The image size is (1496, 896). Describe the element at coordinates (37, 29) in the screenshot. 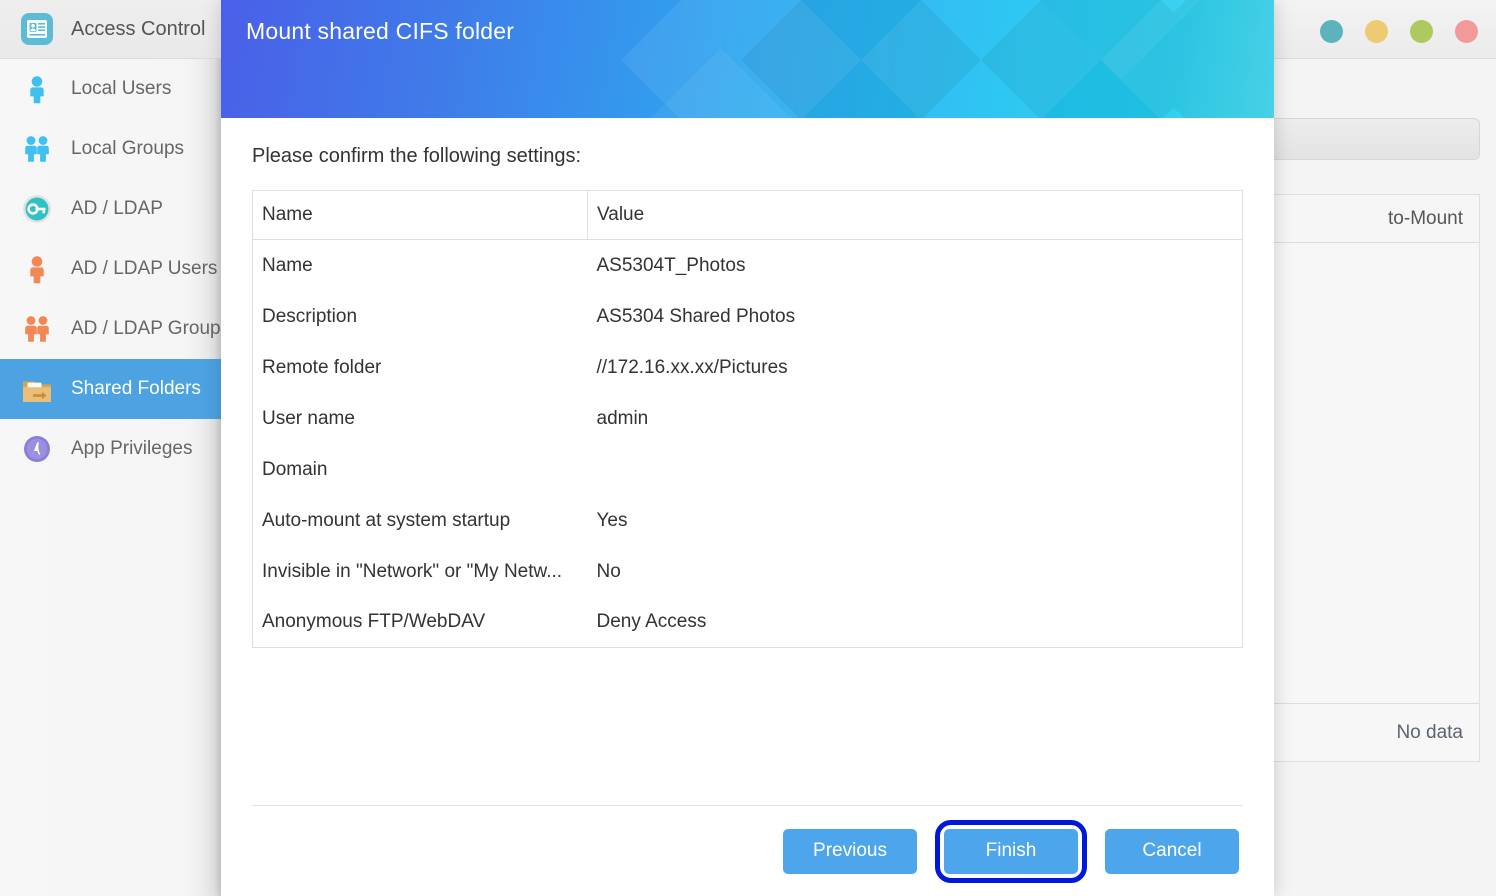

I see `id-card-icon` at that location.